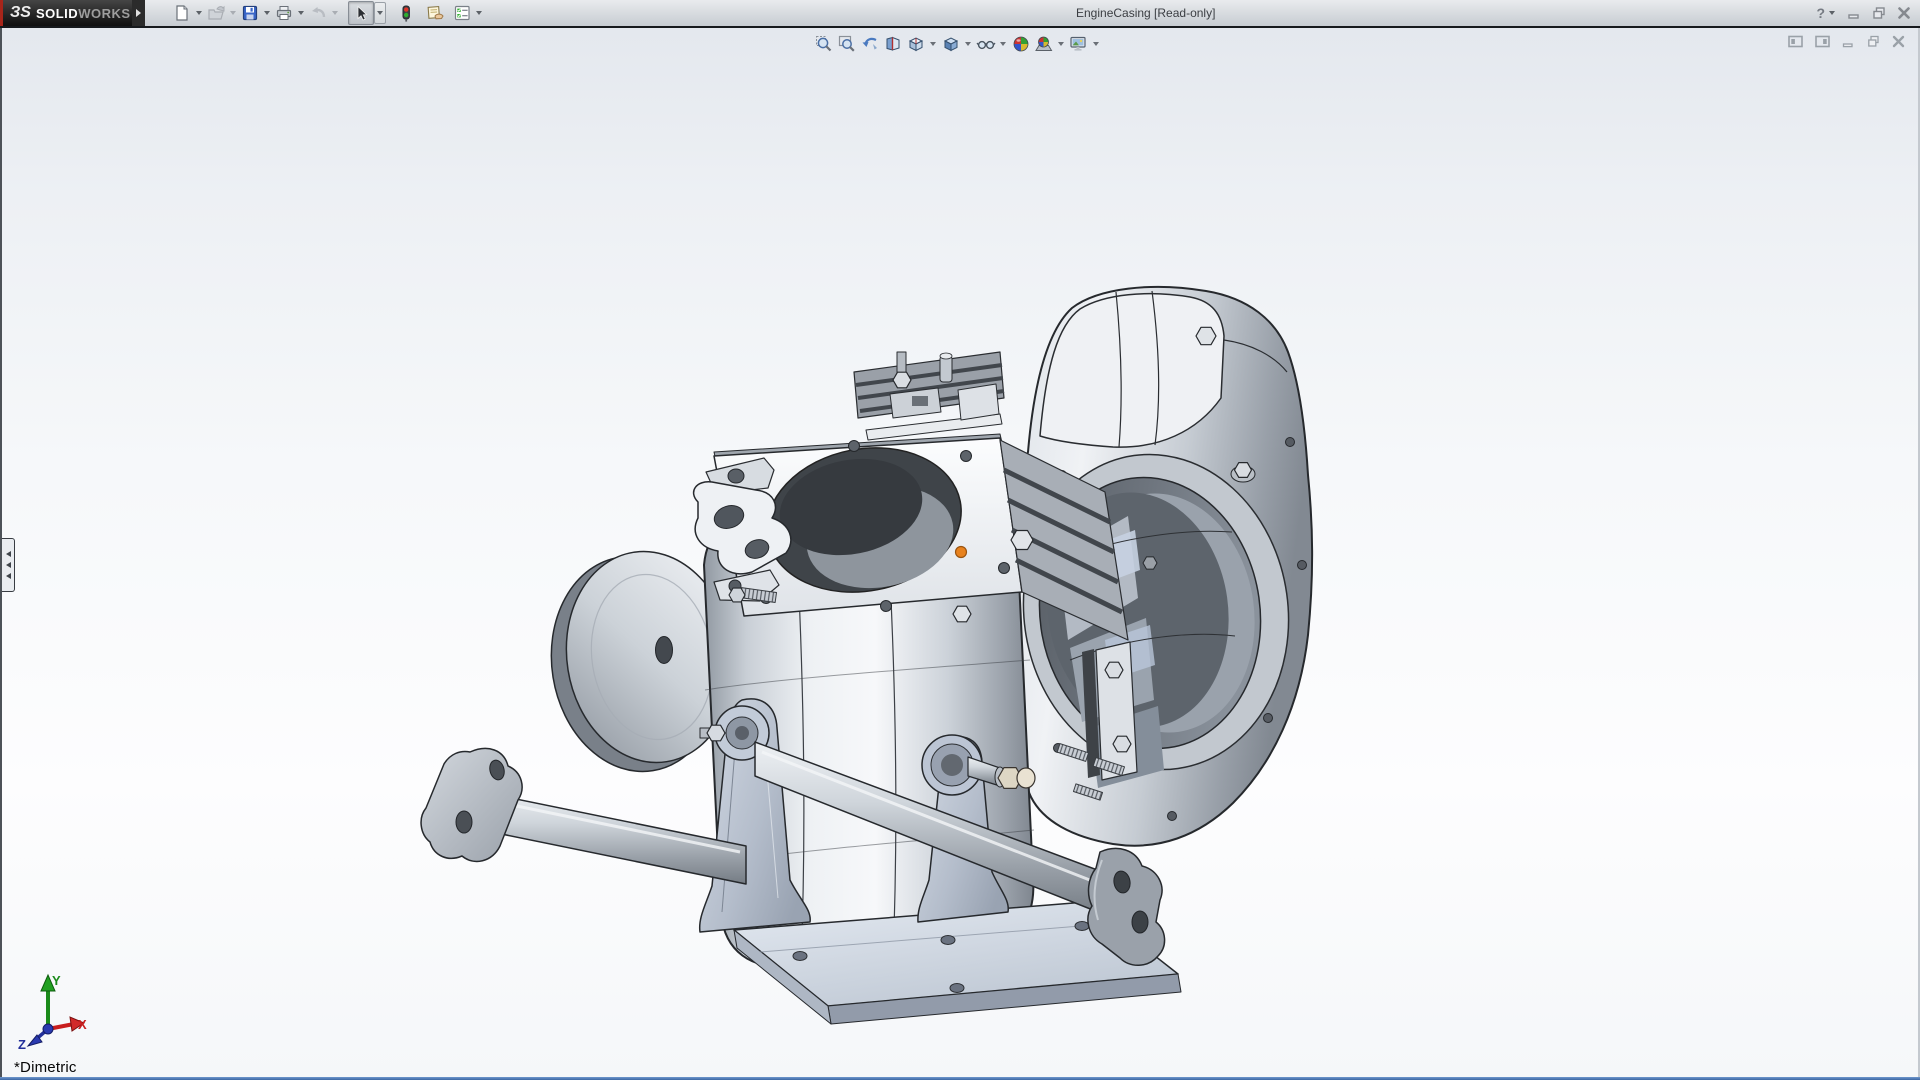 This screenshot has height=1080, width=1920. I want to click on open-button, so click(216, 13).